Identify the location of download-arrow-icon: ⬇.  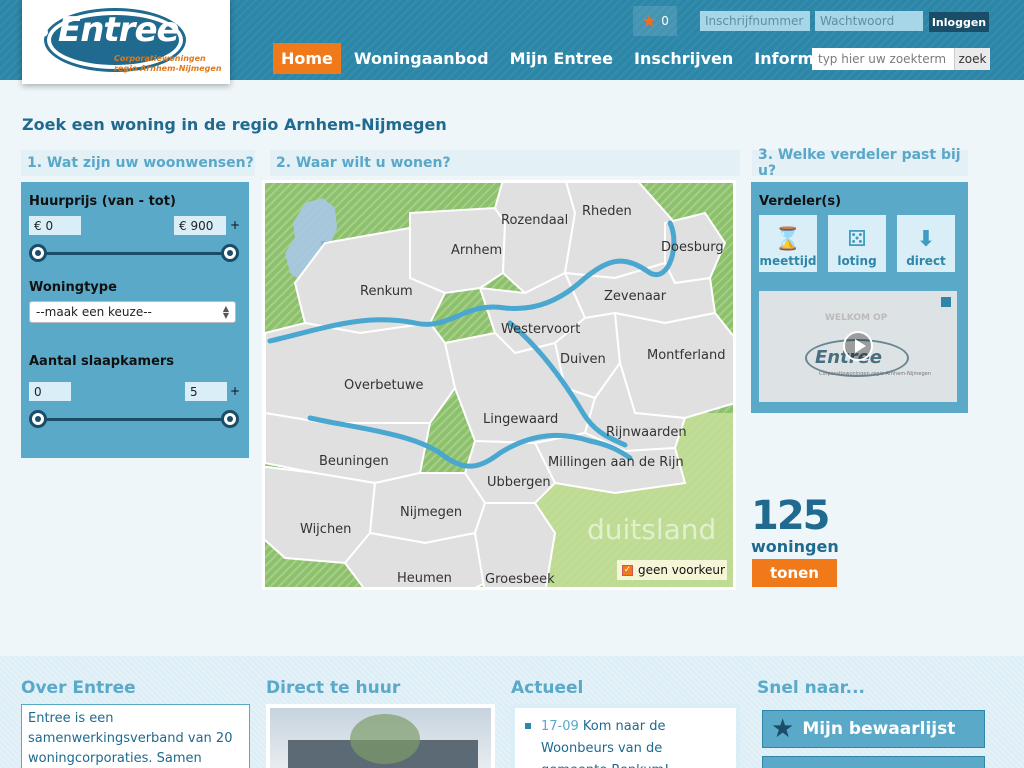
(926, 239).